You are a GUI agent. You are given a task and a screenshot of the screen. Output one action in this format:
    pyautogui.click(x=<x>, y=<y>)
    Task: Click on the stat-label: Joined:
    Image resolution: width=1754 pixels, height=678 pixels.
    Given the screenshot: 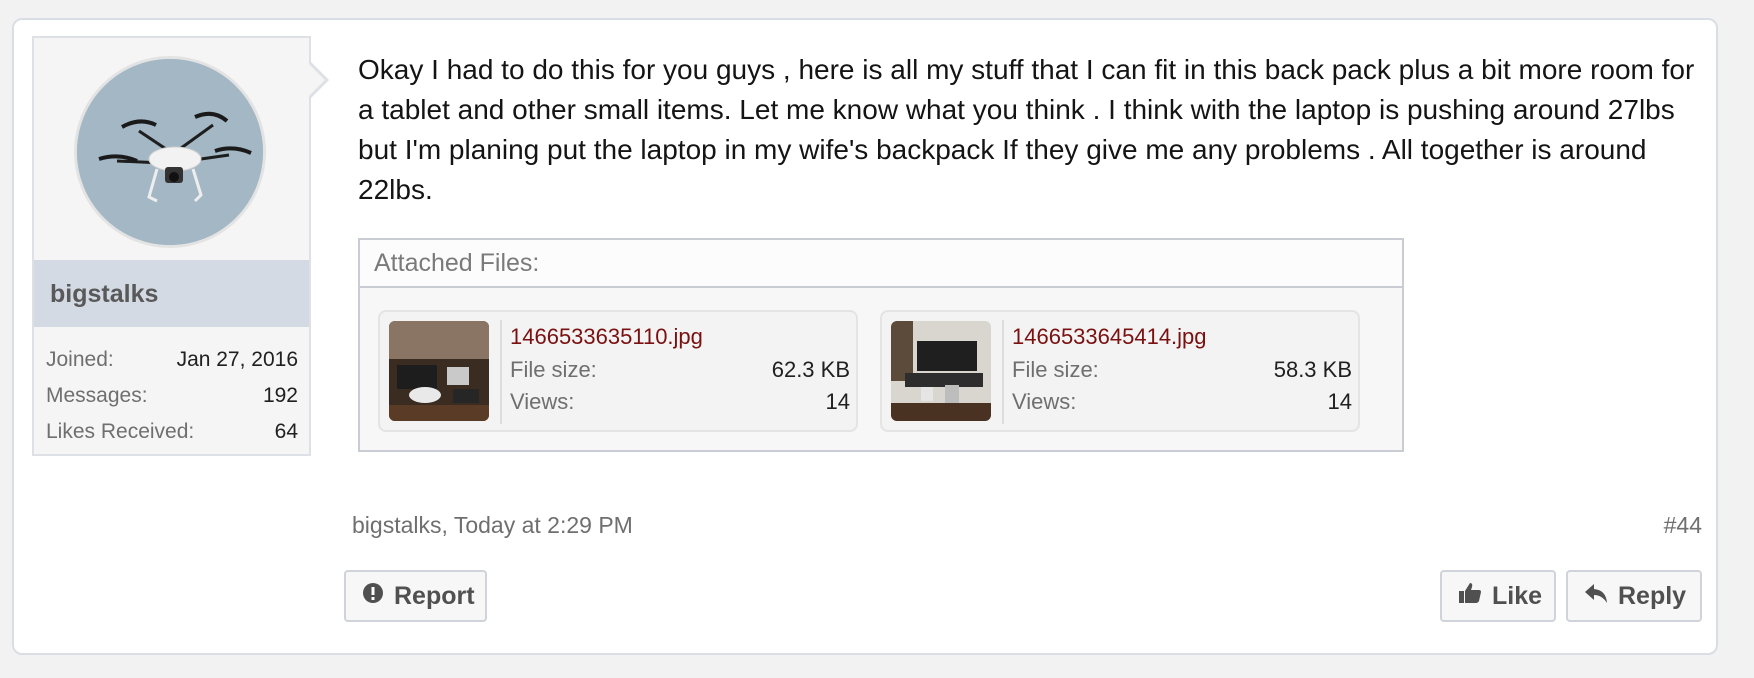 What is the action you would take?
    pyautogui.click(x=80, y=359)
    